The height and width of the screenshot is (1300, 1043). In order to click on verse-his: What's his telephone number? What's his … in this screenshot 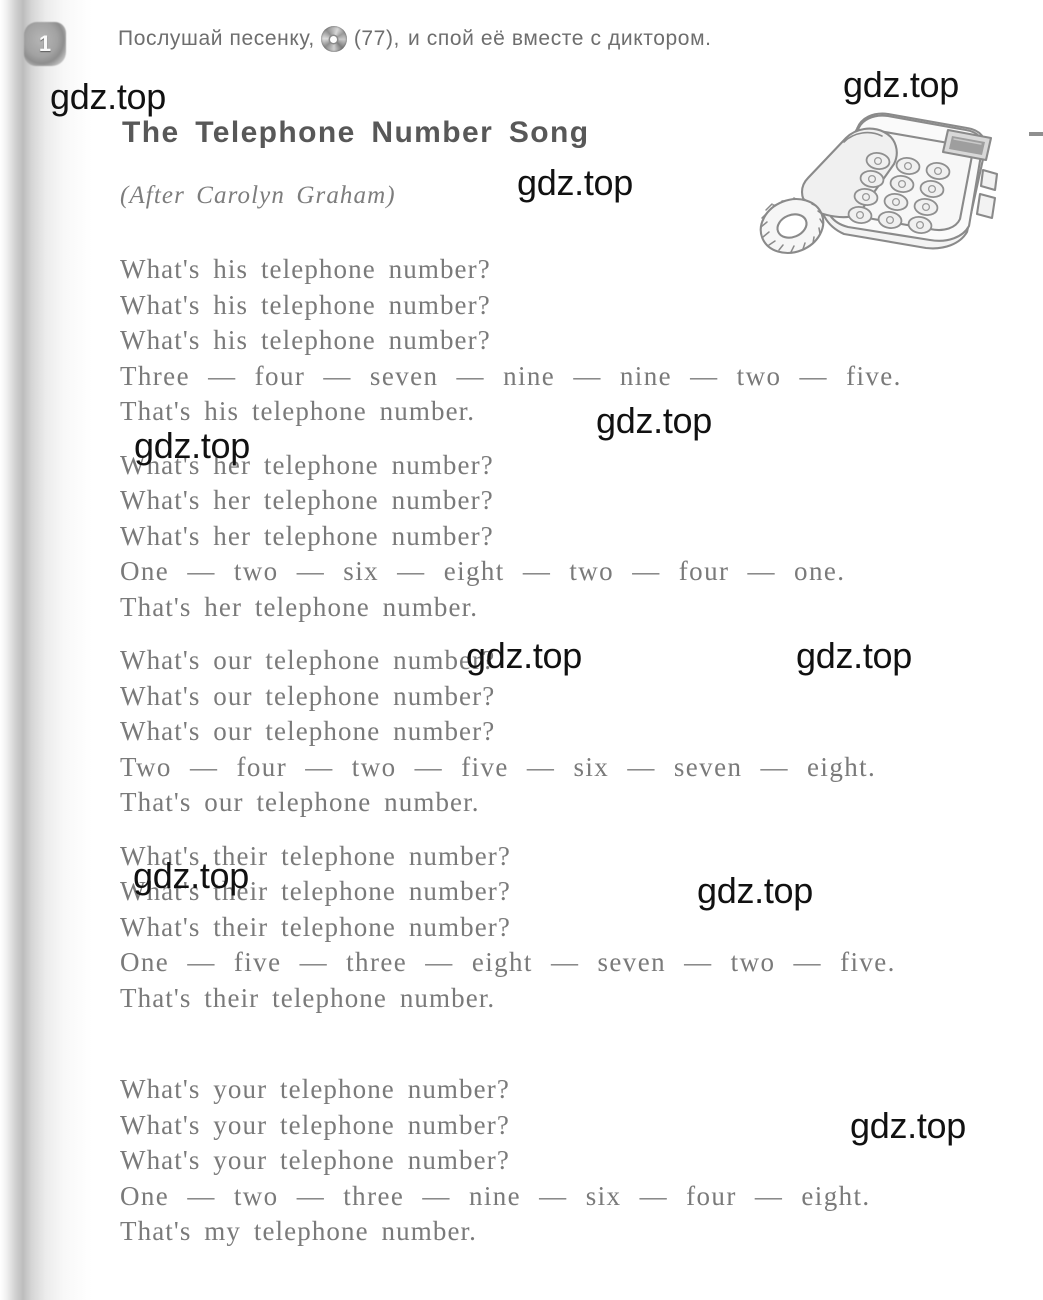, I will do `click(570, 341)`.